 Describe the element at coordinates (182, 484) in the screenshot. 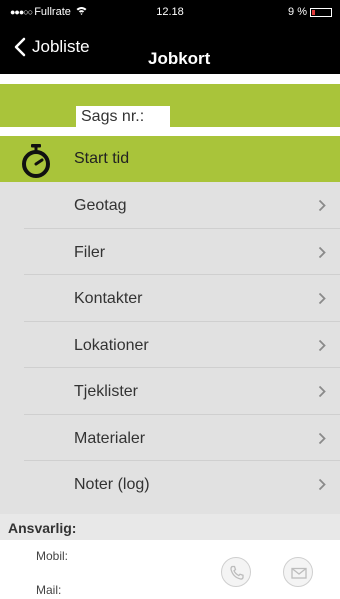

I see `menu-item-noter: Noter (log)` at that location.